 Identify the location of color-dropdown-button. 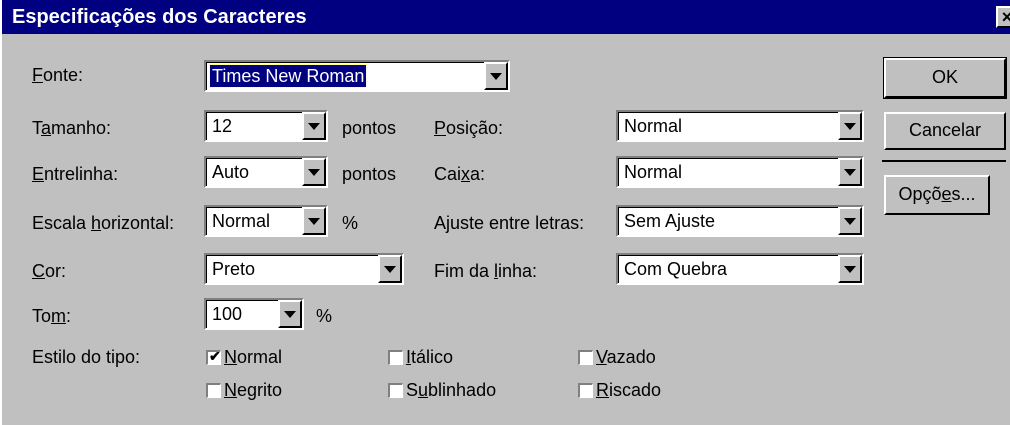
(390, 269).